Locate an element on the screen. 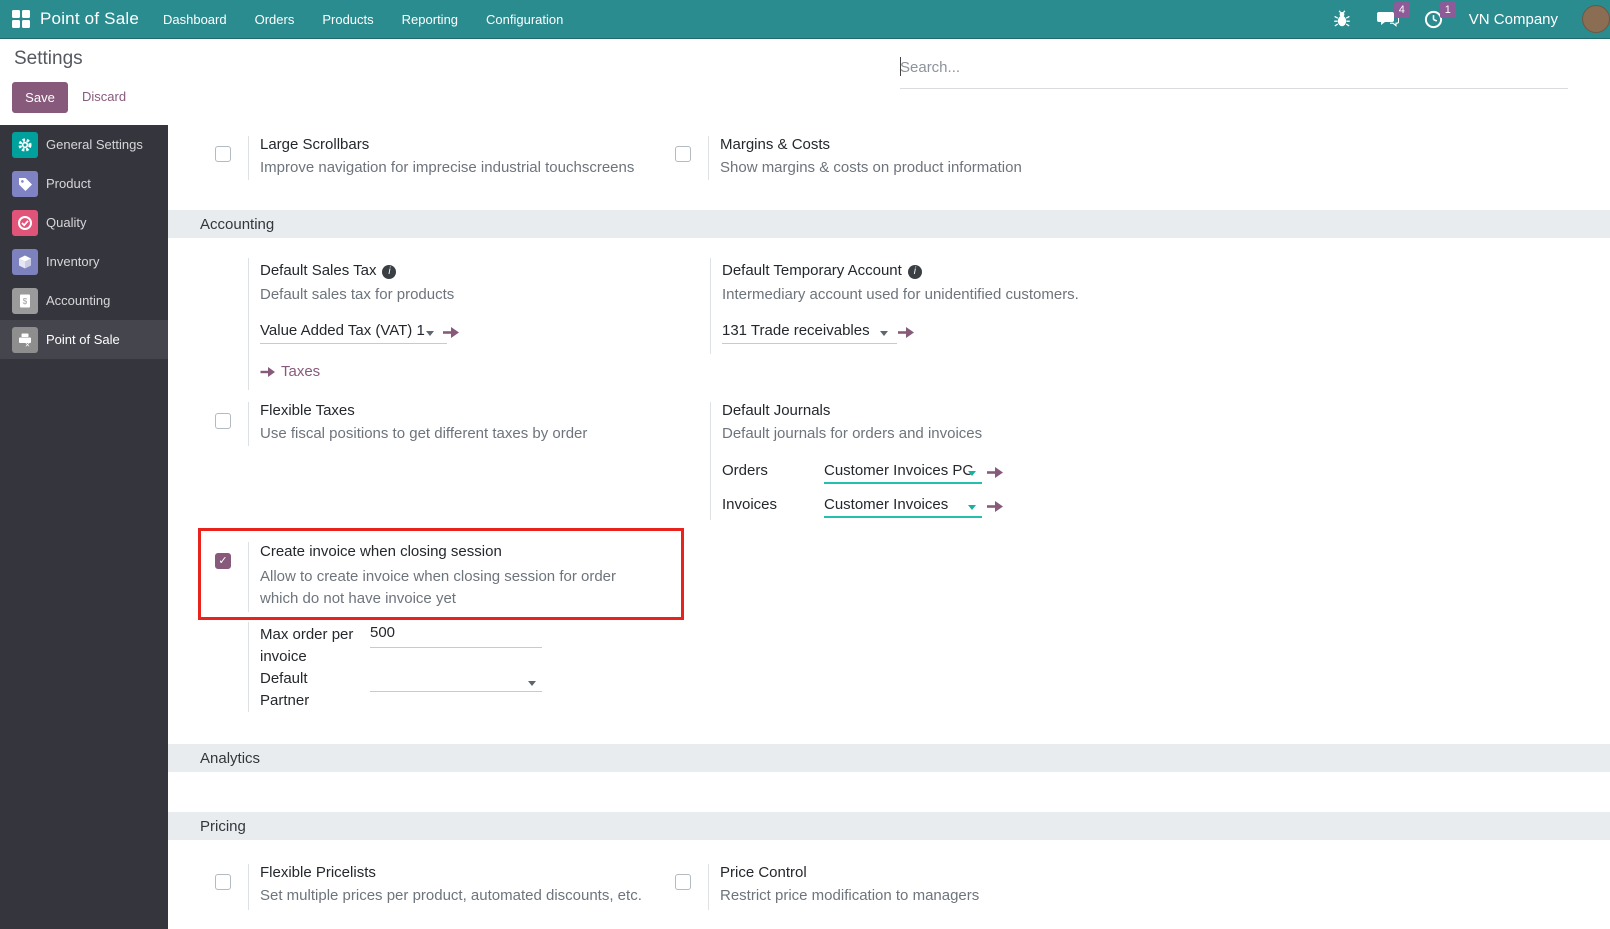  quality-check-icon is located at coordinates (25, 222).